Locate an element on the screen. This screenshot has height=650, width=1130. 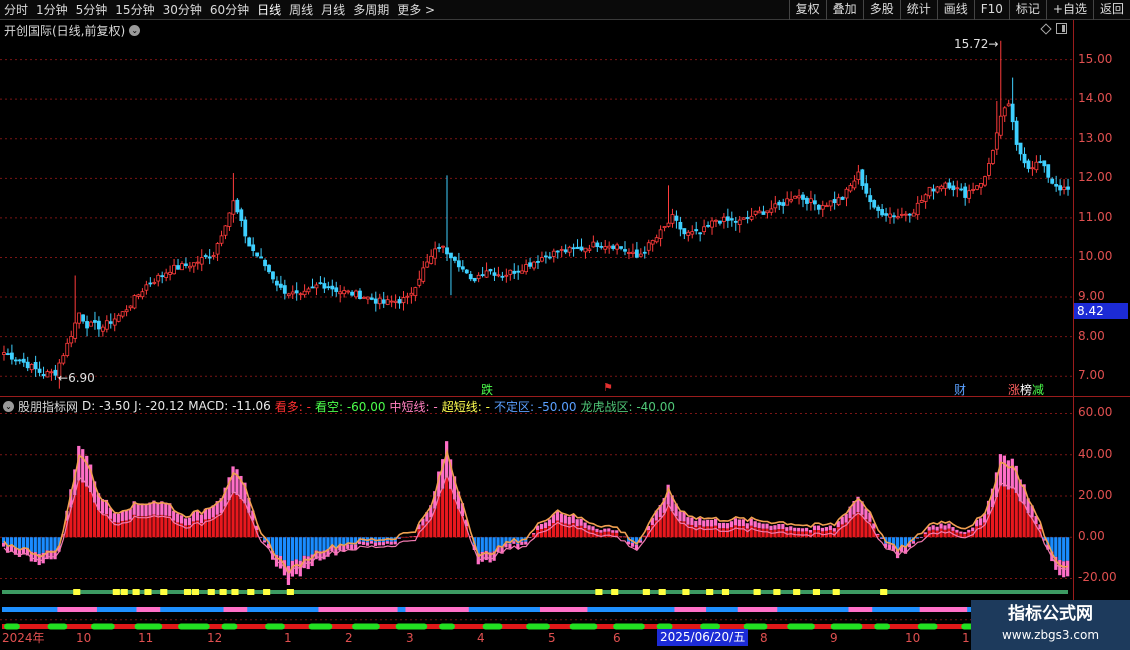
period-tab-9: 多周期 is located at coordinates (371, 10).